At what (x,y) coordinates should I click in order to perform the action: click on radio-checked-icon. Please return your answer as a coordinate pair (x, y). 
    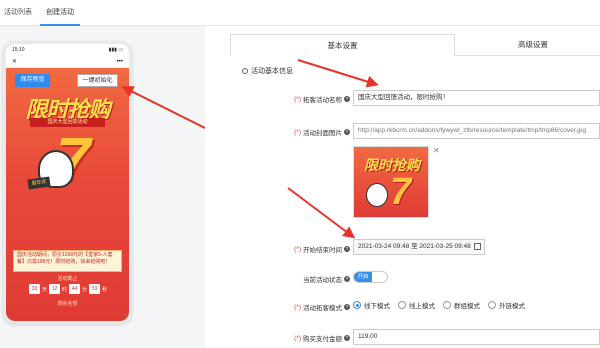
    Looking at the image, I should click on (357, 305).